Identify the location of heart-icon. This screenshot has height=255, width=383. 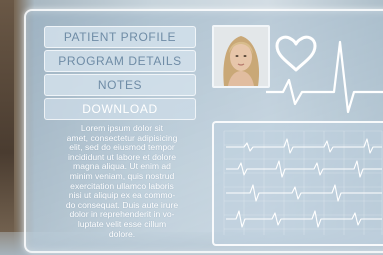
(296, 53).